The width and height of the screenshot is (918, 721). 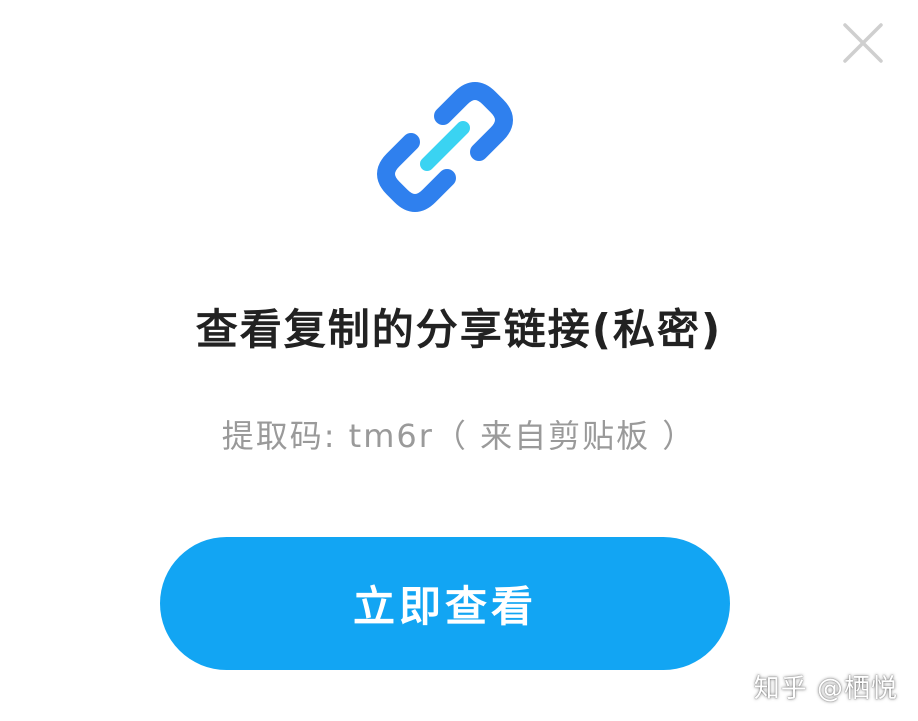 I want to click on close-button, so click(x=863, y=43).